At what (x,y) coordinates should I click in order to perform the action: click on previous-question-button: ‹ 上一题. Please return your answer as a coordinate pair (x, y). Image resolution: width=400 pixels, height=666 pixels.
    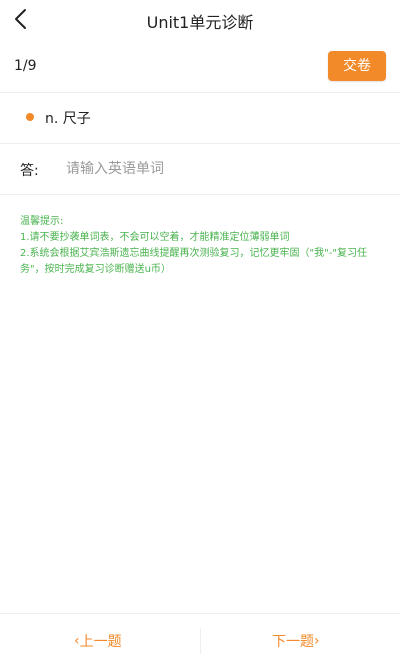
    Looking at the image, I should click on (98, 641).